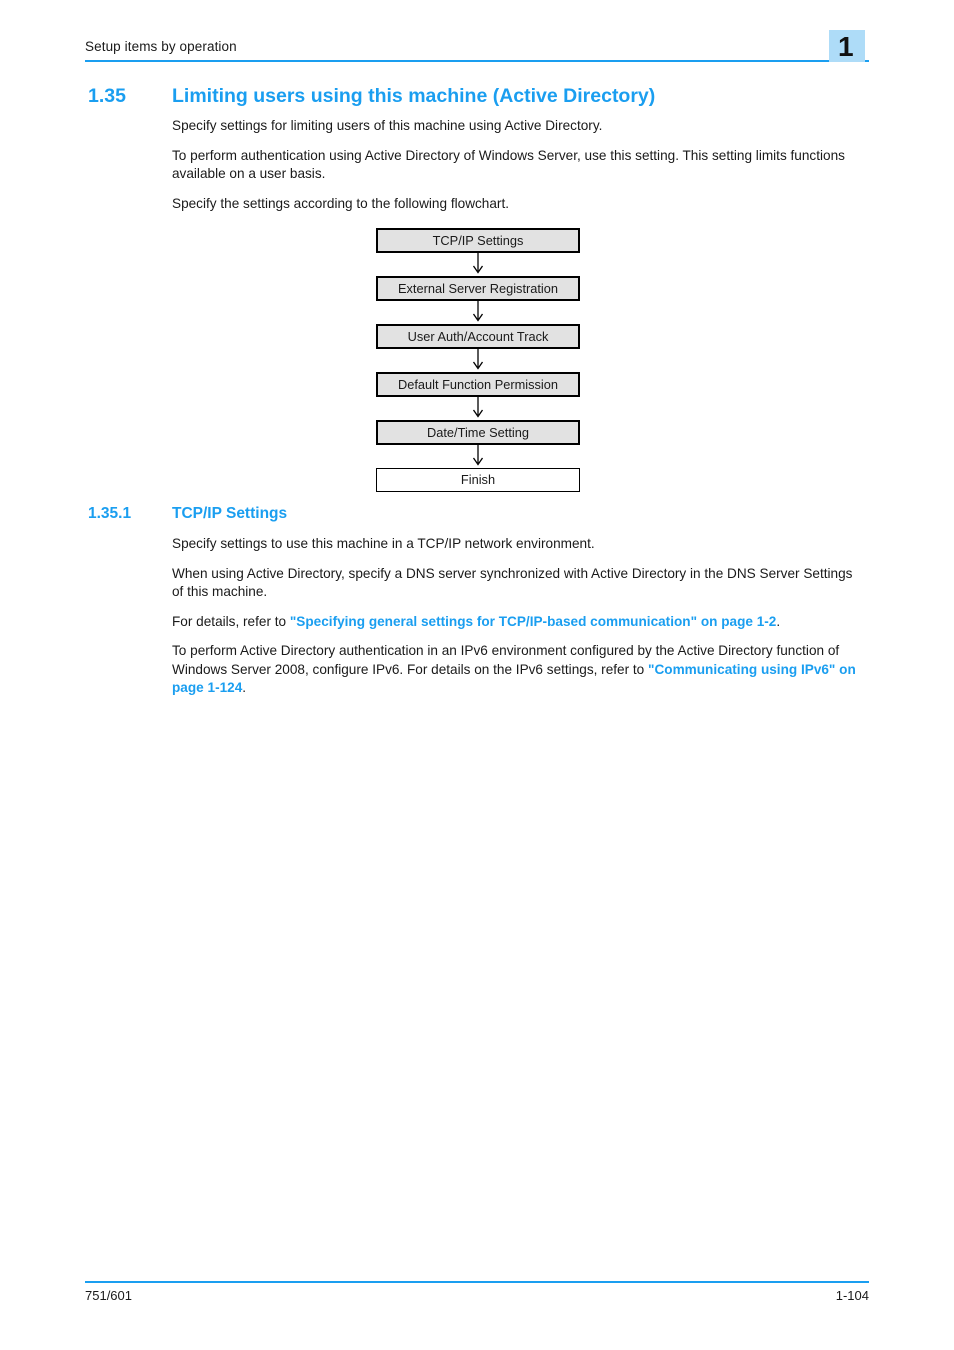 The image size is (954, 1350). I want to click on flow-node-external-server-registration: External Server Registration, so click(478, 288).